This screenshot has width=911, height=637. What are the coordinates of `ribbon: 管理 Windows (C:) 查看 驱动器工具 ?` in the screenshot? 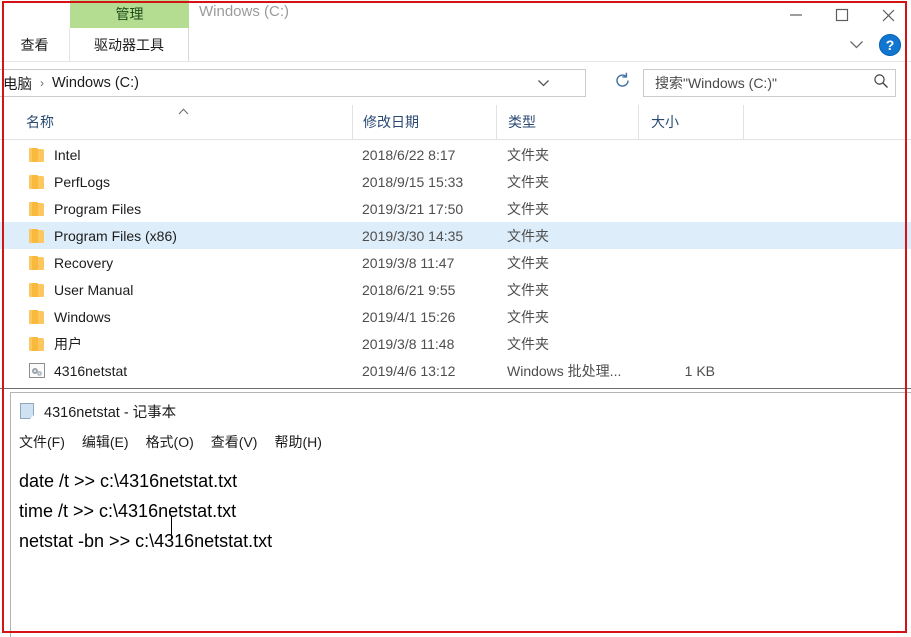 It's located at (455, 31).